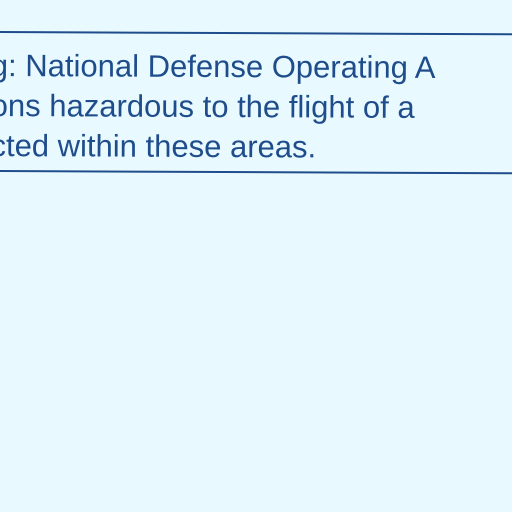 This screenshot has height=512, width=512. What do you see at coordinates (218, 66) in the screenshot?
I see `notice-line-1: g: National Defense Operating A` at bounding box center [218, 66].